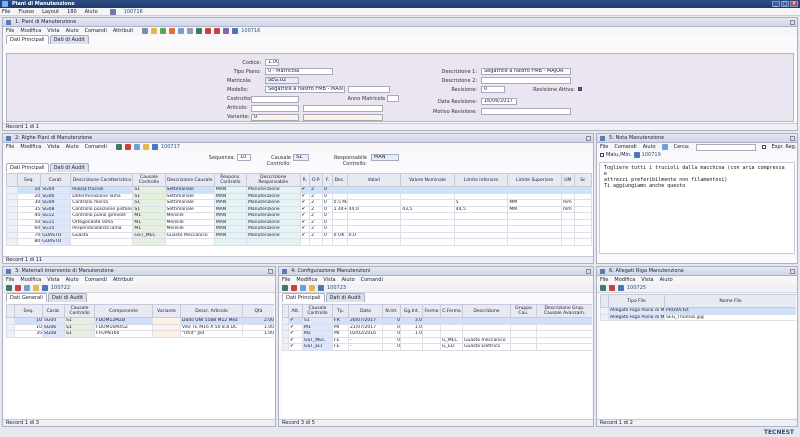 This screenshot has height=437, width=800. What do you see at coordinates (391, 347) in the screenshot?
I see `table-cell: 0` at bounding box center [391, 347].